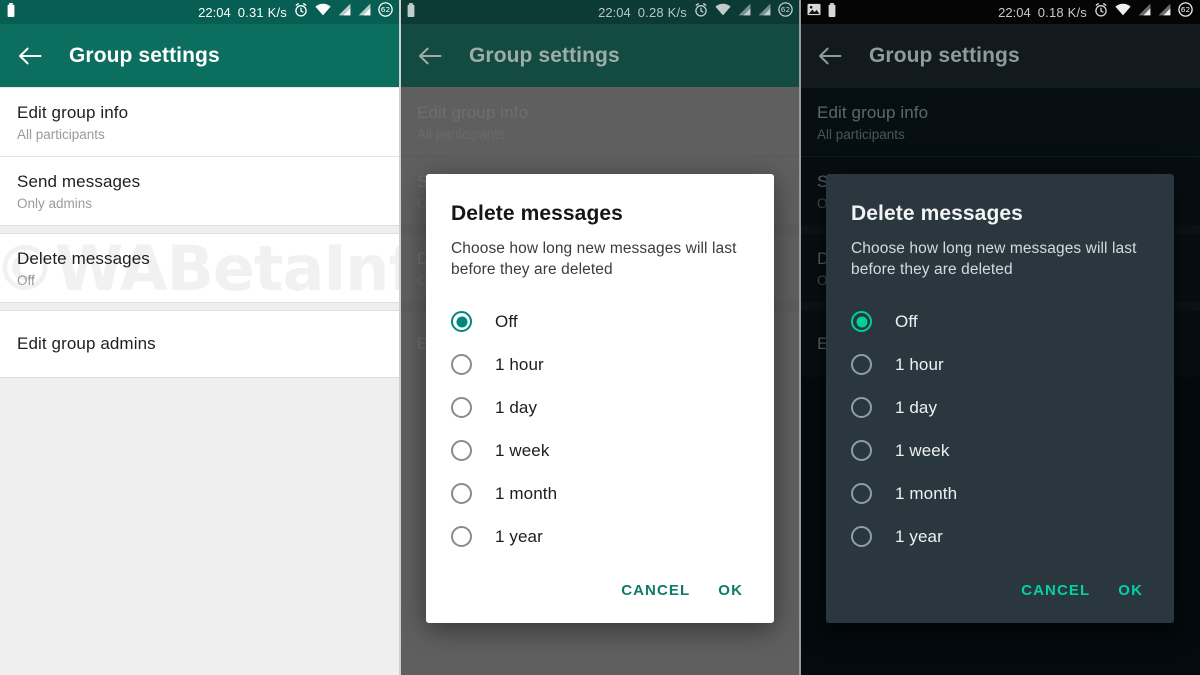 The width and height of the screenshot is (1200, 675). What do you see at coordinates (662, 12) in the screenshot?
I see `network-speed: 0.28 K/s` at bounding box center [662, 12].